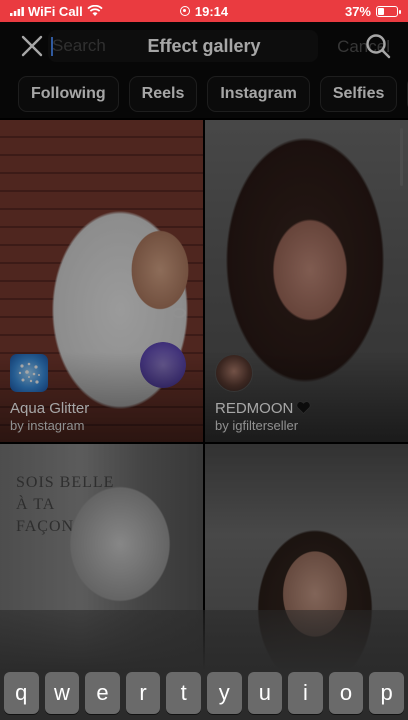 The width and height of the screenshot is (408, 720). I want to click on keyboard-row: q w e r t y u i o p, so click(204, 693).